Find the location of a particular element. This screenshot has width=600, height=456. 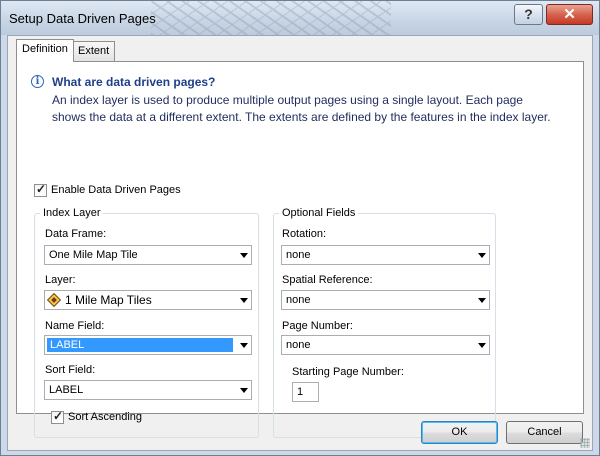

info-heading: What are data driven pages? is located at coordinates (134, 82).